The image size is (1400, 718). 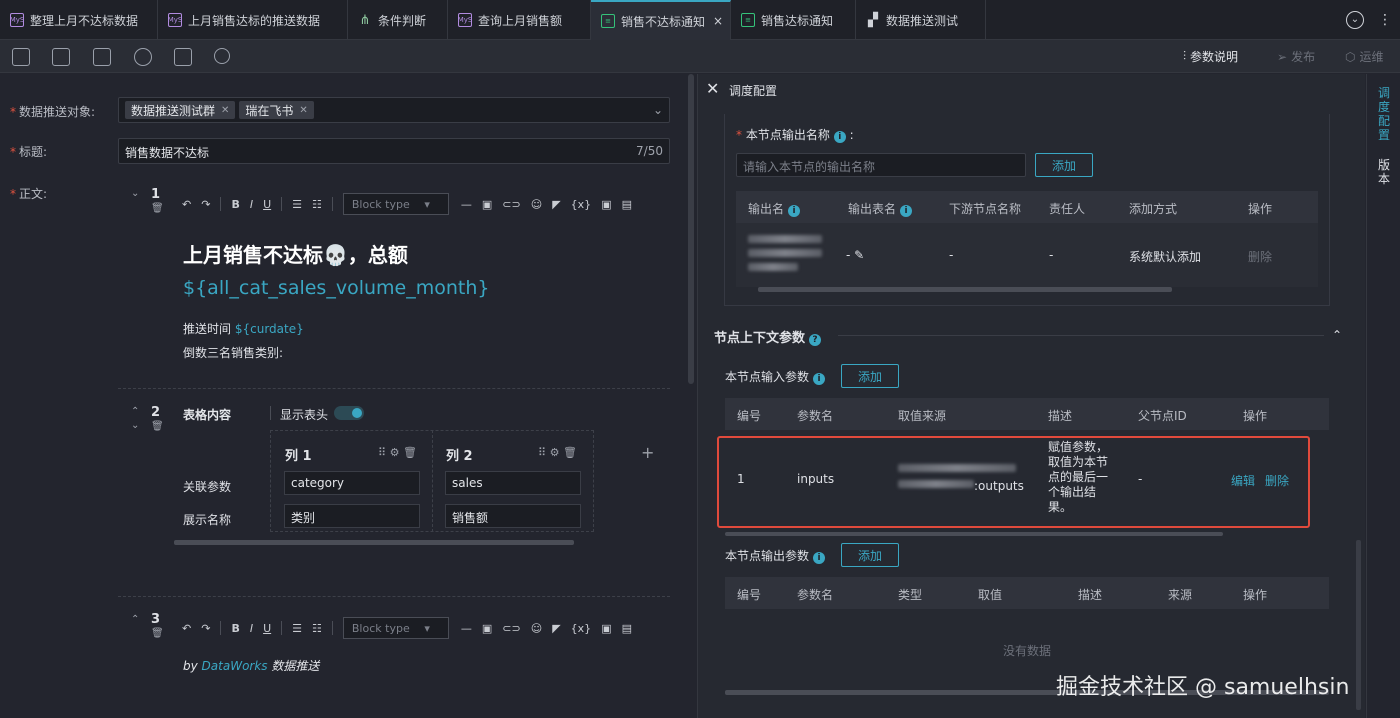 What do you see at coordinates (815, 340) in the screenshot?
I see `info-icon: ?` at bounding box center [815, 340].